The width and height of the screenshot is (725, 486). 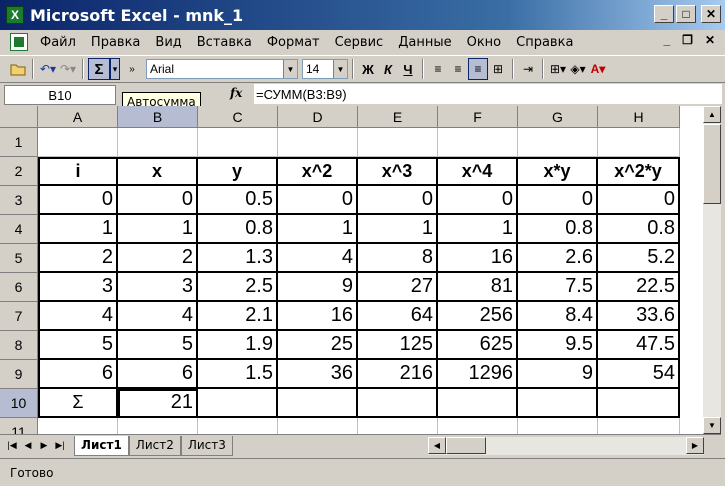 I want to click on column-header-b: B, so click(x=158, y=117).